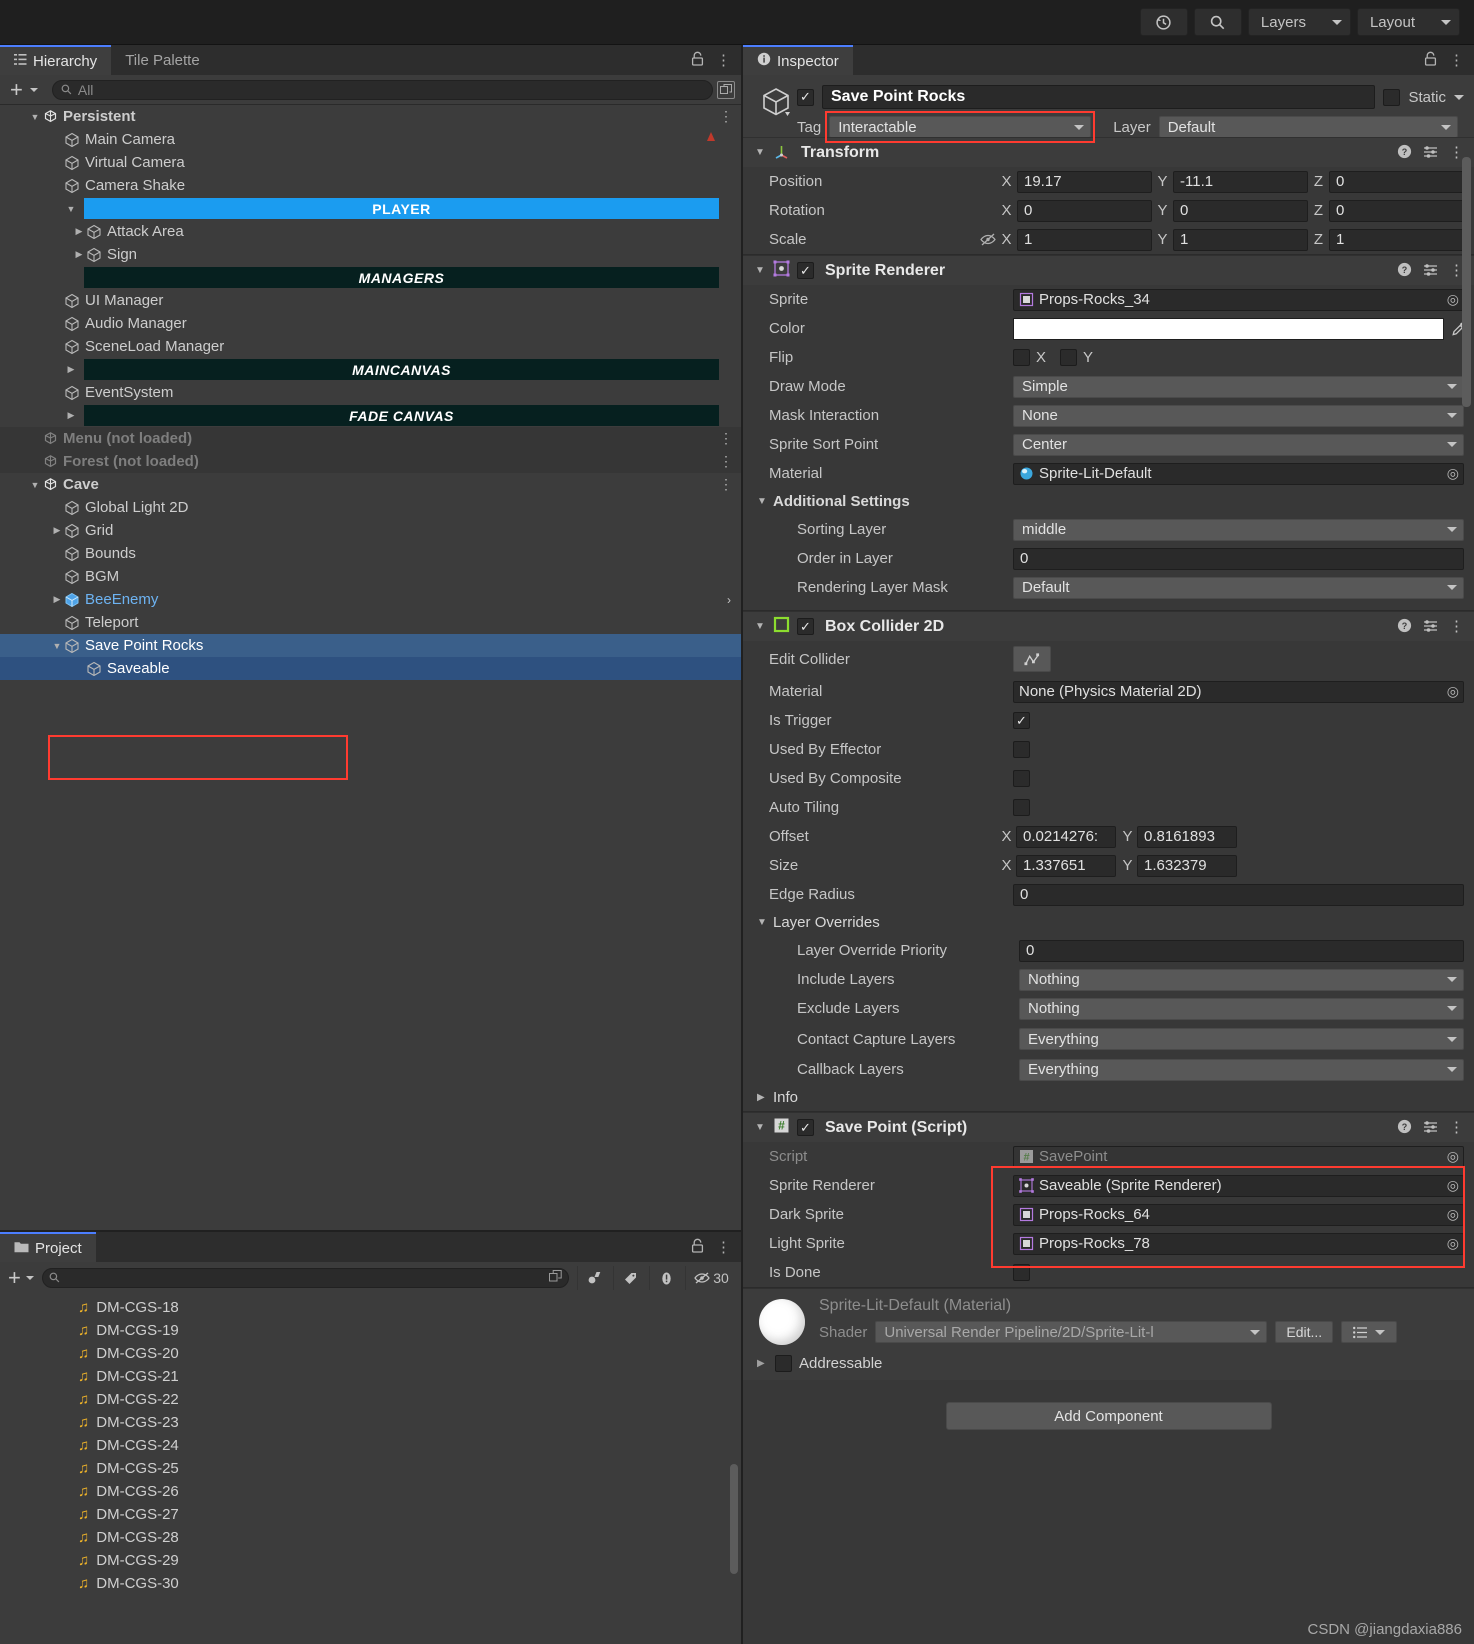  I want to click on hierarchy-row: EventSystem, so click(370, 392).